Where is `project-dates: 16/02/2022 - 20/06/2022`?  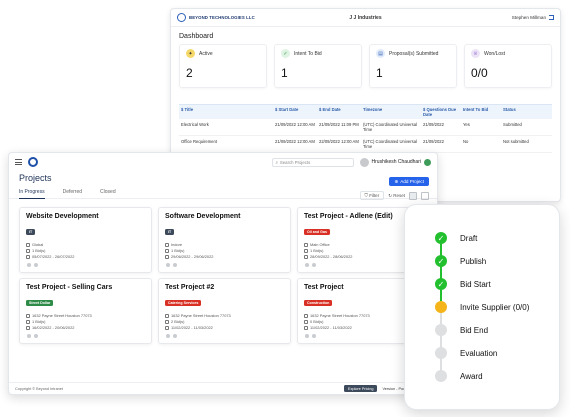
project-dates: 16/02/2022 - 20/06/2022 is located at coordinates (53, 327).